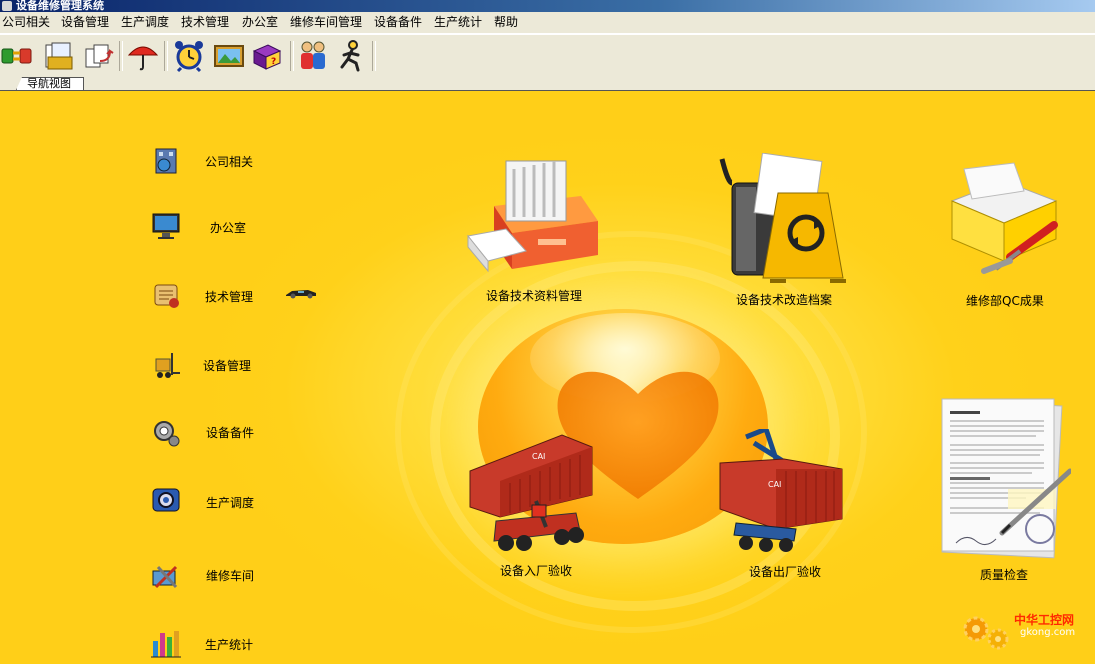 This screenshot has height=664, width=1095. What do you see at coordinates (166, 577) in the screenshot?
I see `tools-icon` at bounding box center [166, 577].